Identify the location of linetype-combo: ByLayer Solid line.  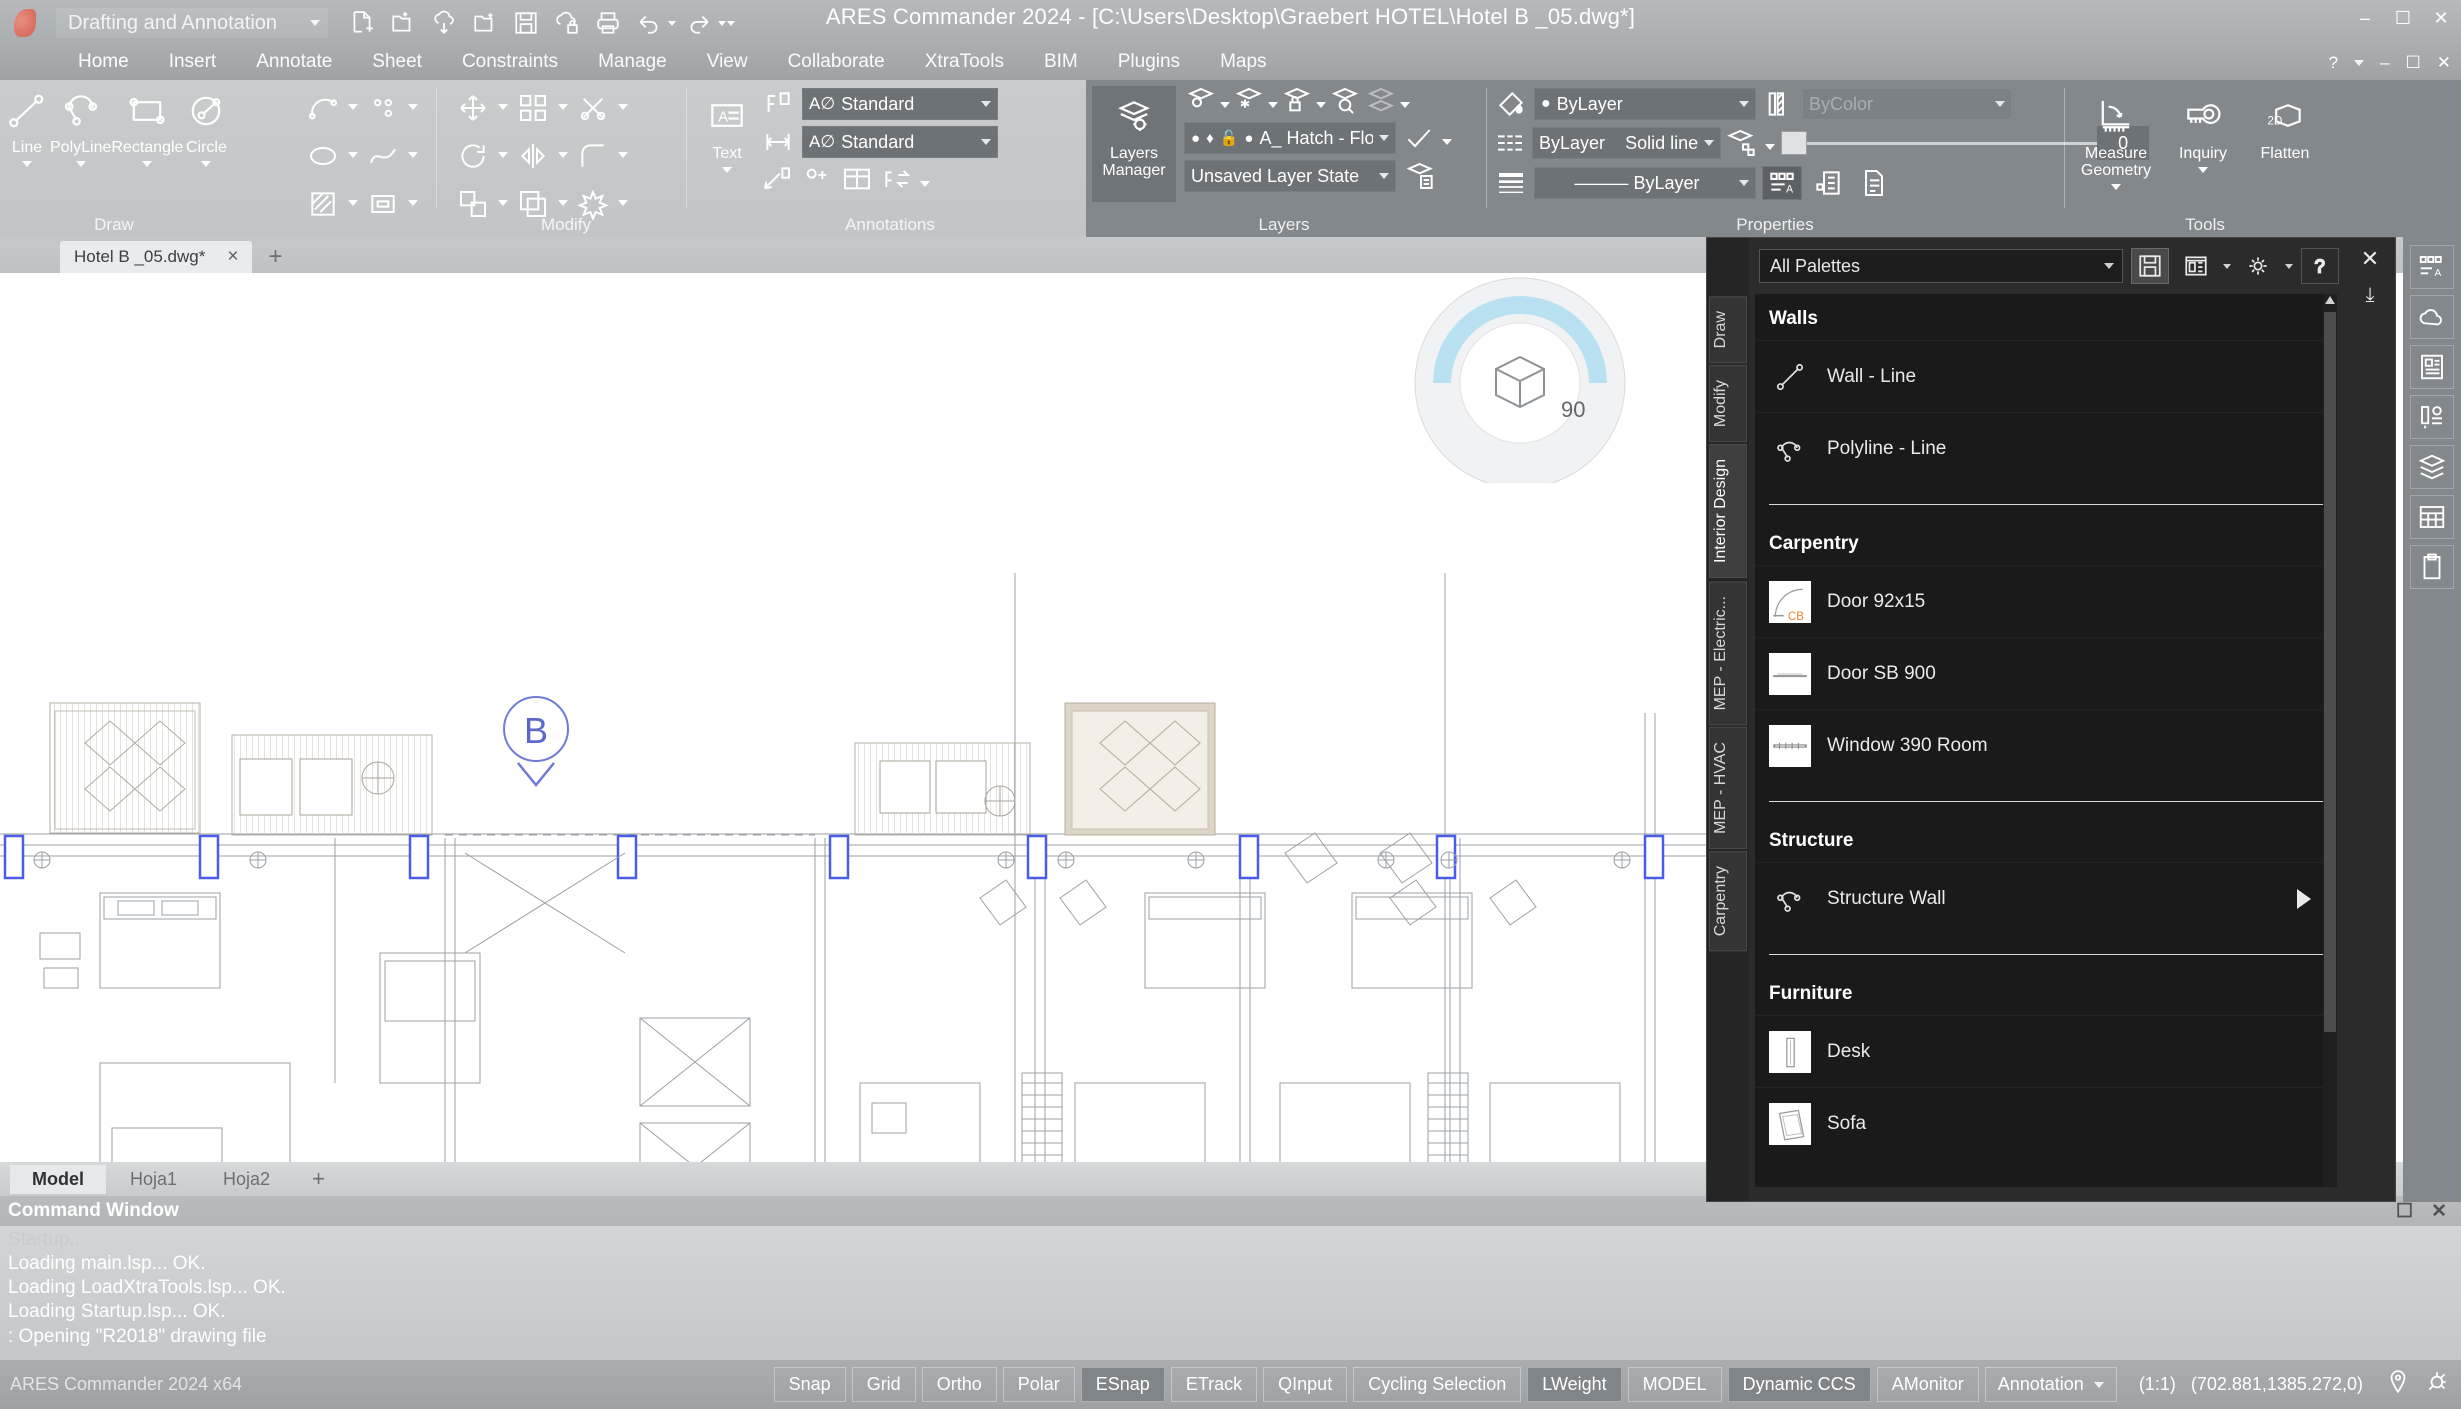
(1627, 143).